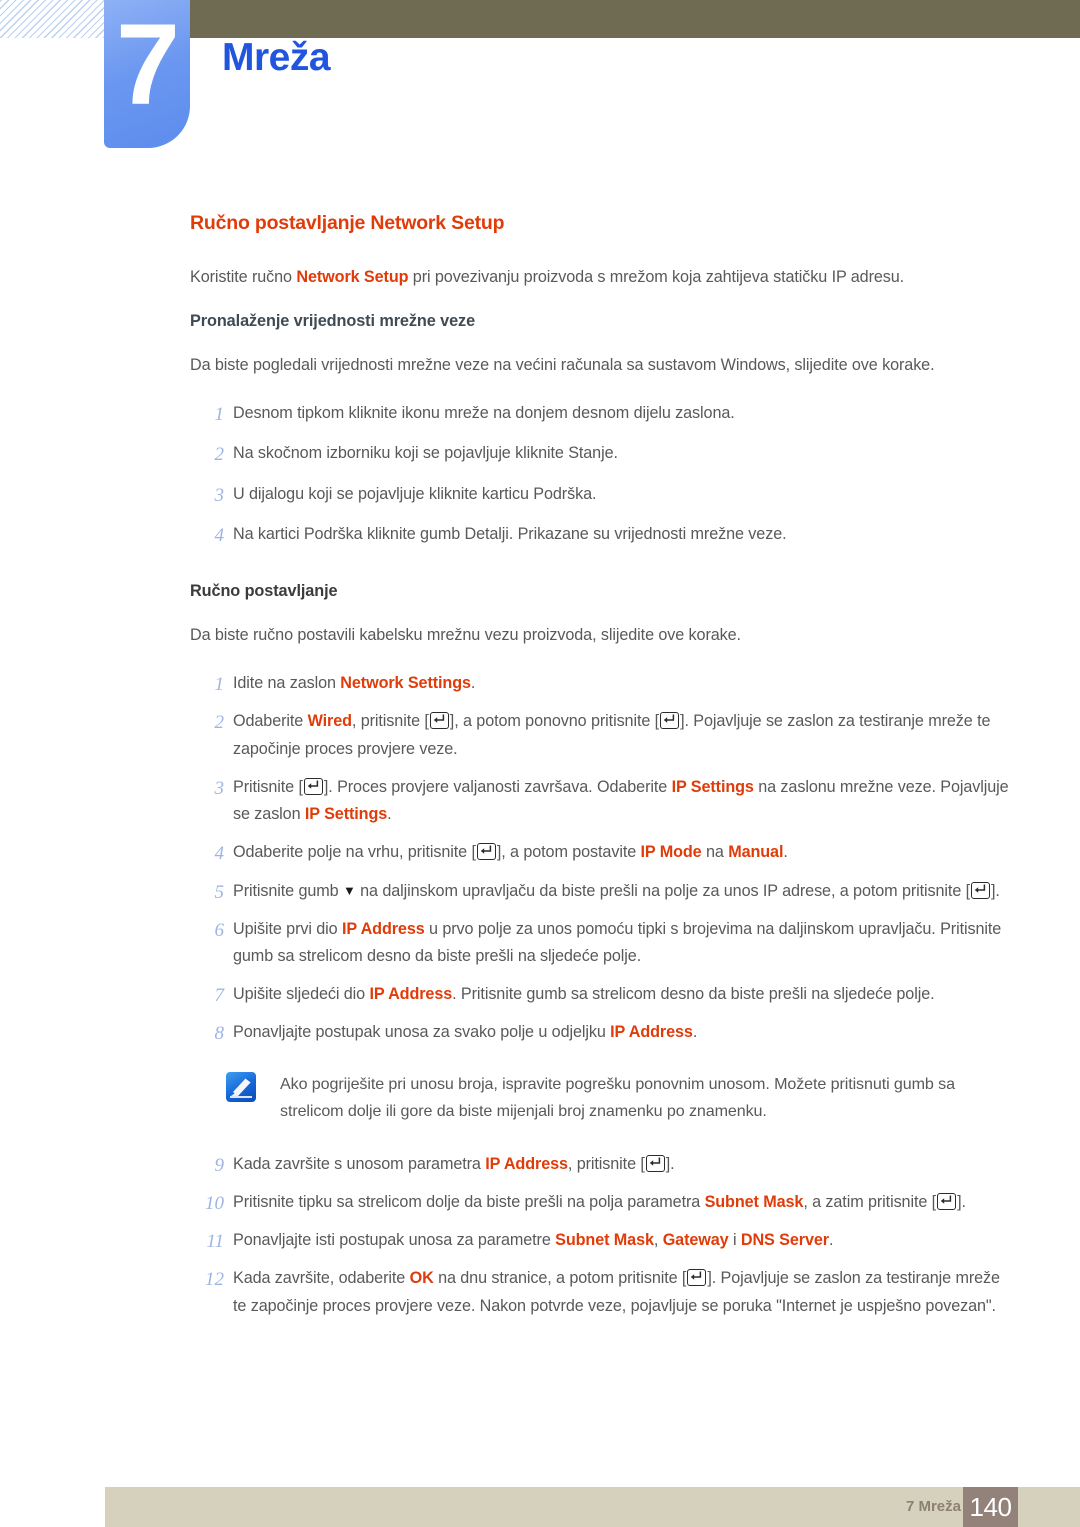 Image resolution: width=1080 pixels, height=1527 pixels. I want to click on step-number: 5, so click(219, 892).